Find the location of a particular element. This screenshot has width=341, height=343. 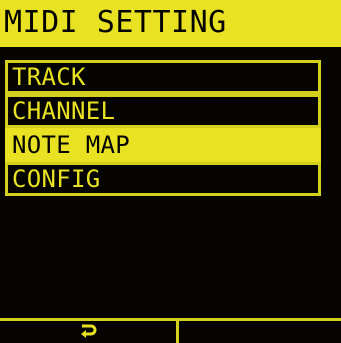

soft-key-bar is located at coordinates (170, 330).